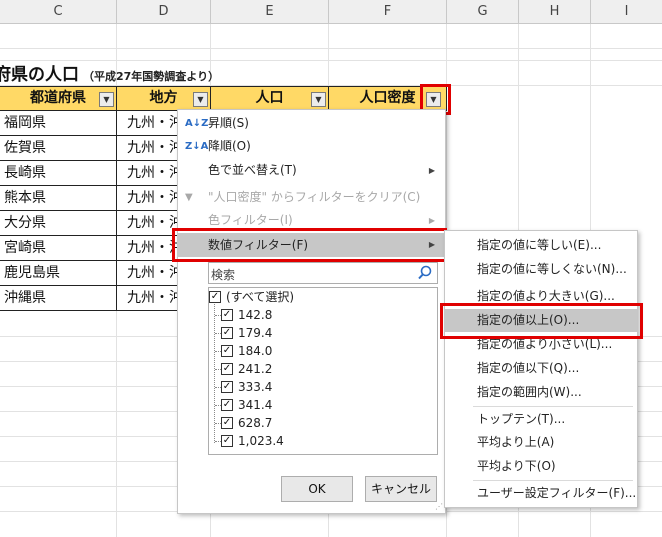 The image size is (662, 537). I want to click on grid-row-line, so click(331, 48).